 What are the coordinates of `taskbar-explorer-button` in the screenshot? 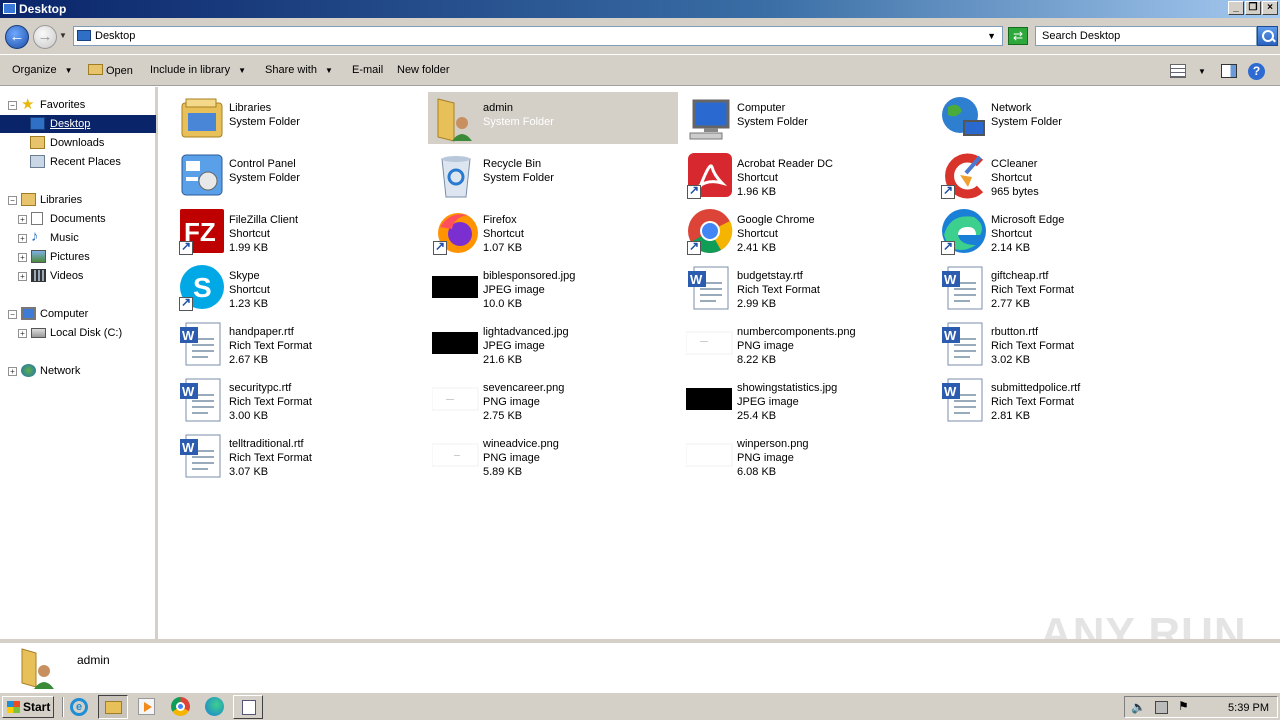 It's located at (113, 707).